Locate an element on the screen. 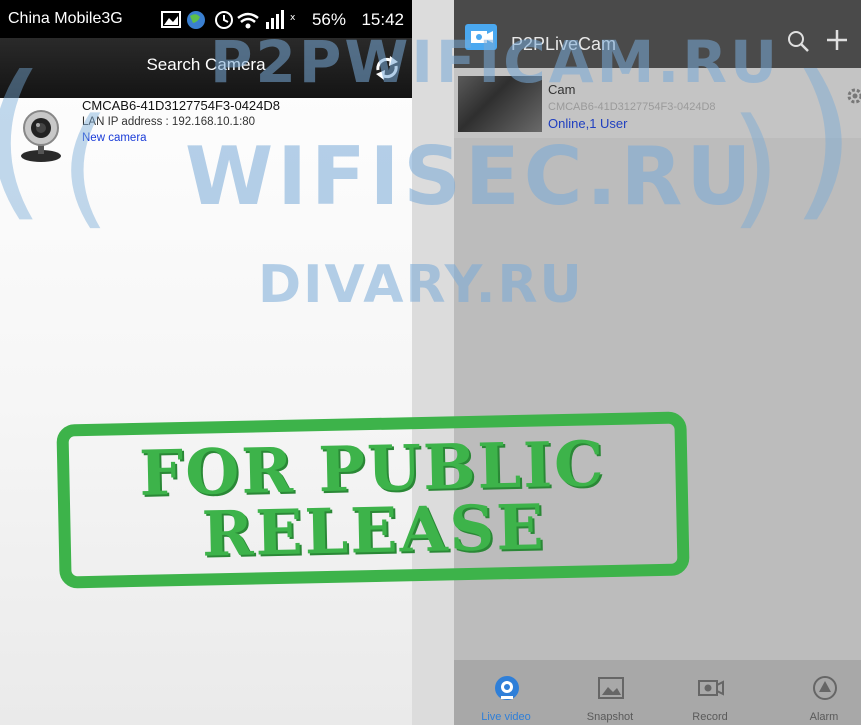 The height and width of the screenshot is (725, 861). bottom-tab-bar: Live video Snapshot Record Alarm is located at coordinates (657, 692).